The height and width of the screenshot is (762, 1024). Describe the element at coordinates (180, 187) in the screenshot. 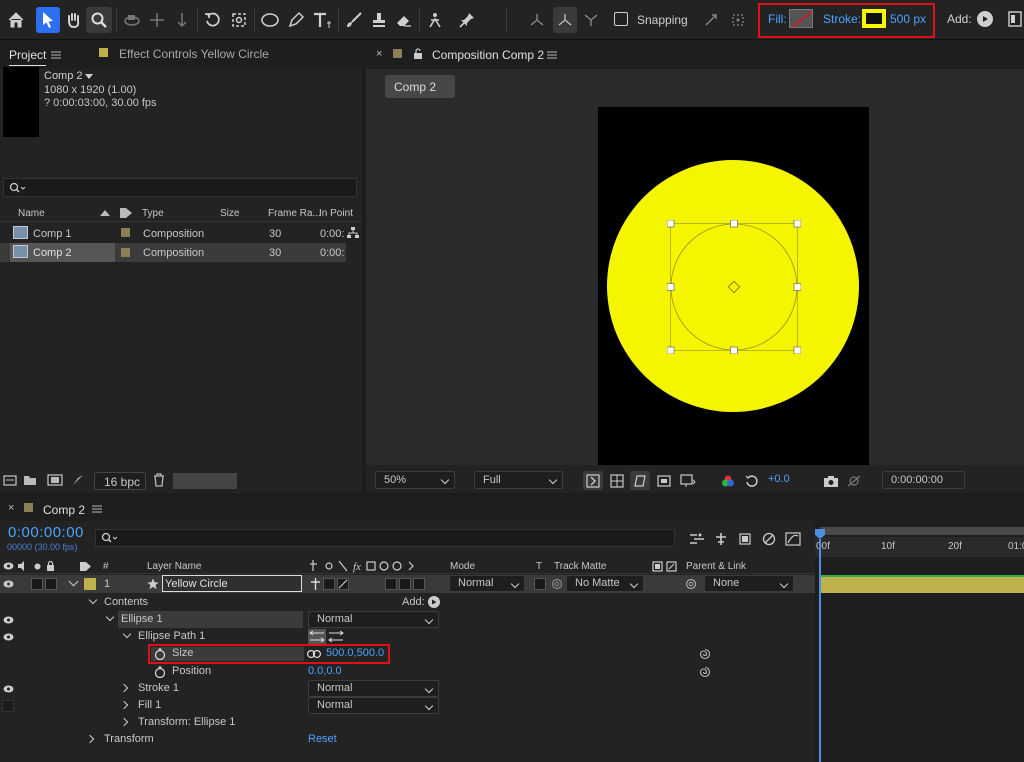

I see `project-search-input` at that location.